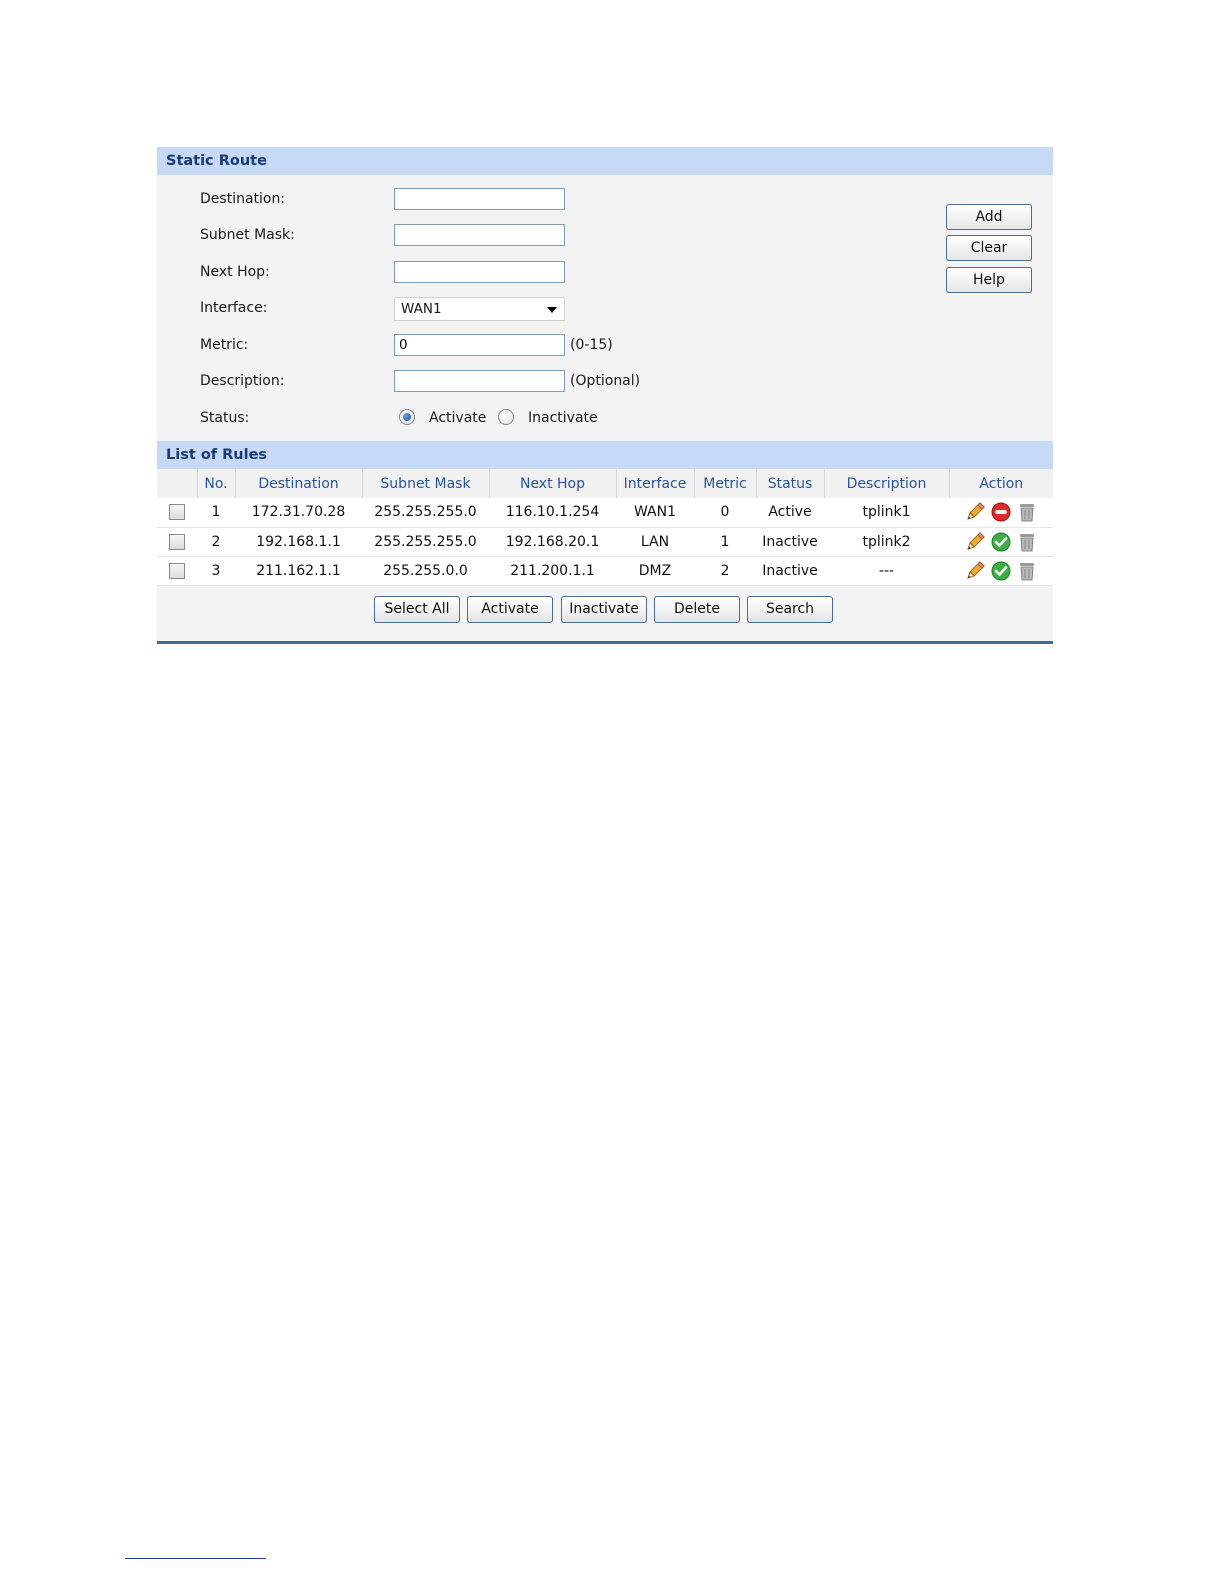 The image size is (1224, 1584). Describe the element at coordinates (458, 418) in the screenshot. I see `status-activate-label: Activate` at that location.